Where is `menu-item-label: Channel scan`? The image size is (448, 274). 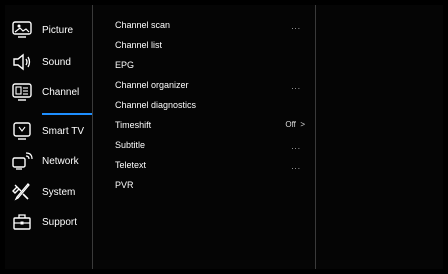
menu-item-label: Channel scan is located at coordinates (143, 25).